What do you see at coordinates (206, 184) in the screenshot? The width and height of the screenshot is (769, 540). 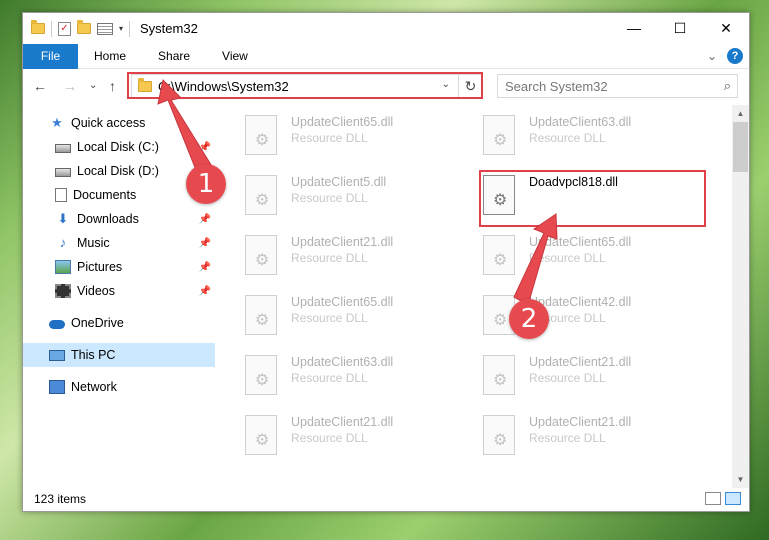 I see `step-1-badge: 1` at bounding box center [206, 184].